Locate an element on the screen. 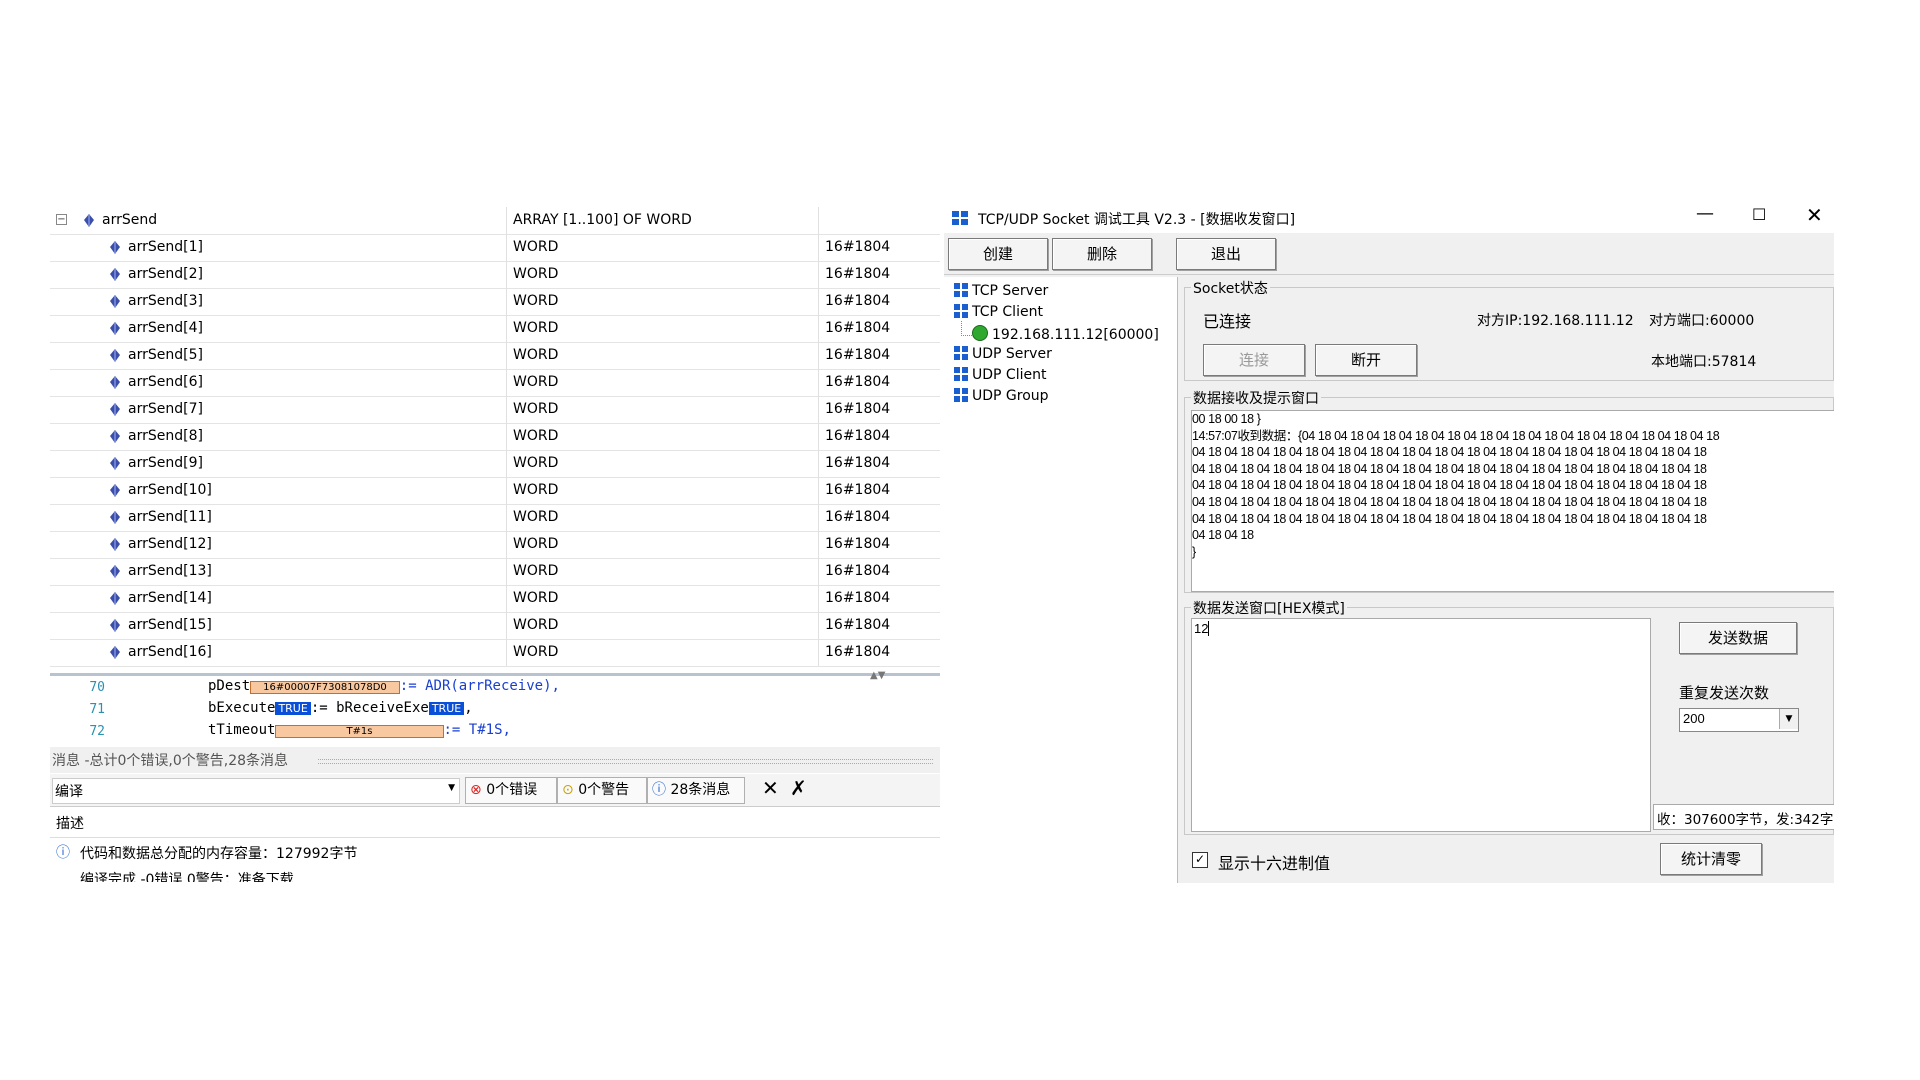  column-header: 描述 is located at coordinates (495, 822).